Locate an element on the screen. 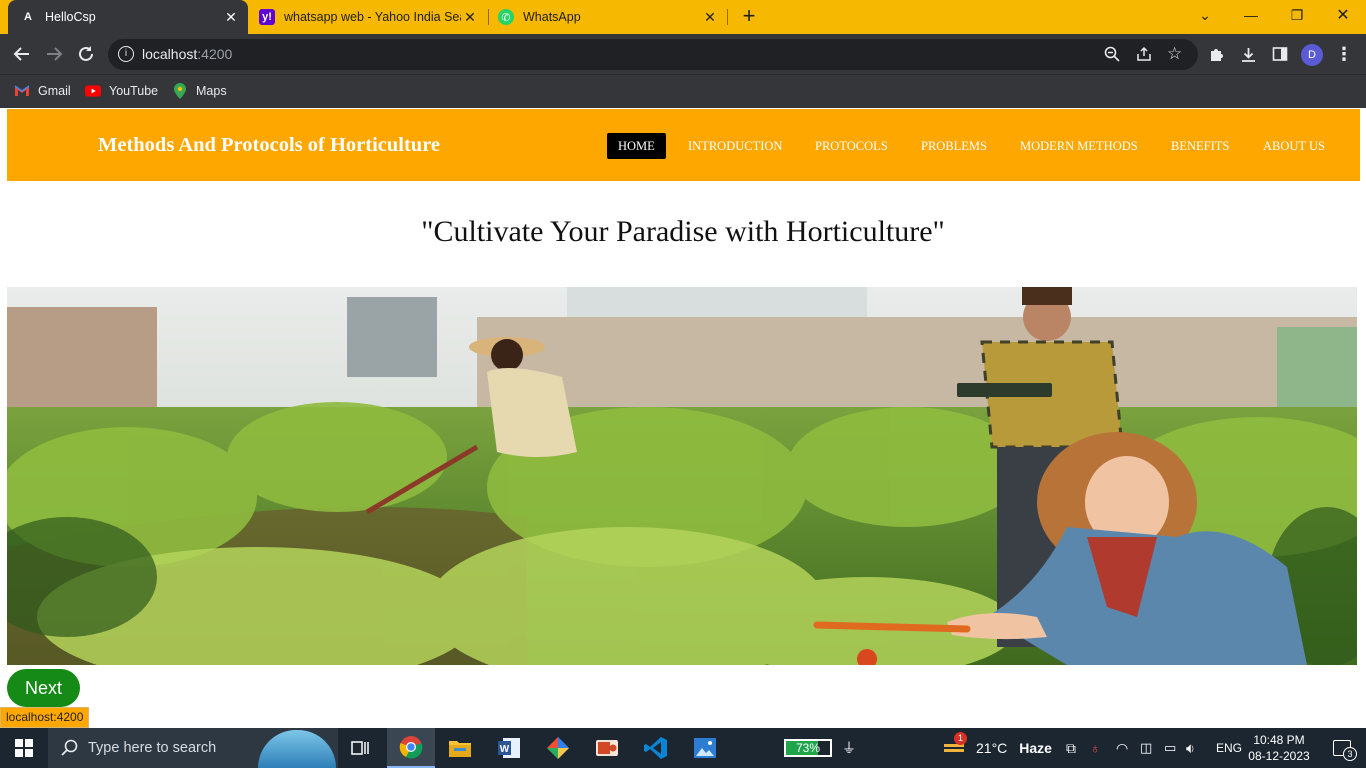 This screenshot has width=1366, height=768. forward-arrow-icon is located at coordinates (55, 54).